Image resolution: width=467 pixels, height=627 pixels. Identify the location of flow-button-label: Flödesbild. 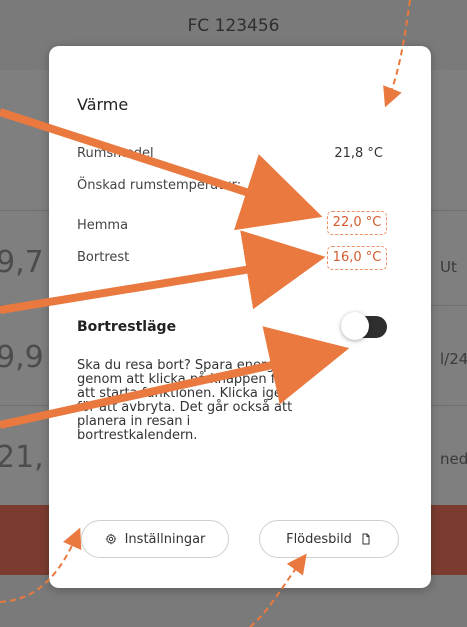
(319, 539).